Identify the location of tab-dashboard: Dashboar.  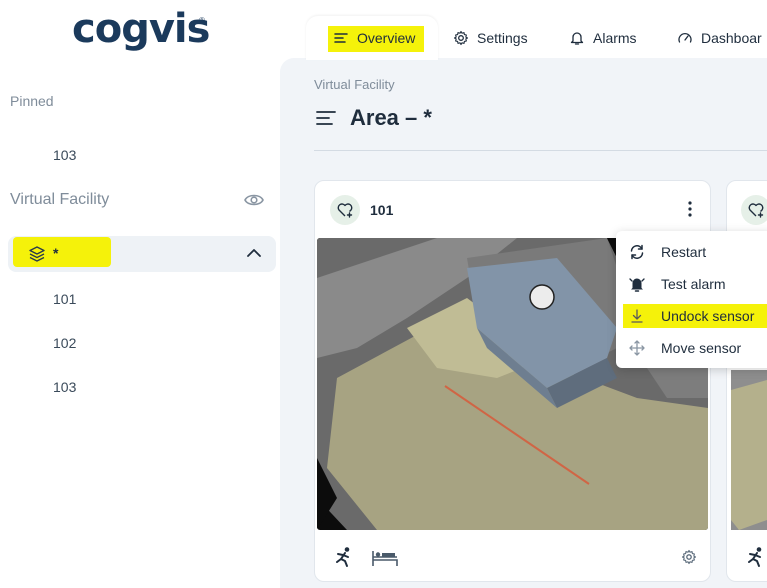
(719, 38).